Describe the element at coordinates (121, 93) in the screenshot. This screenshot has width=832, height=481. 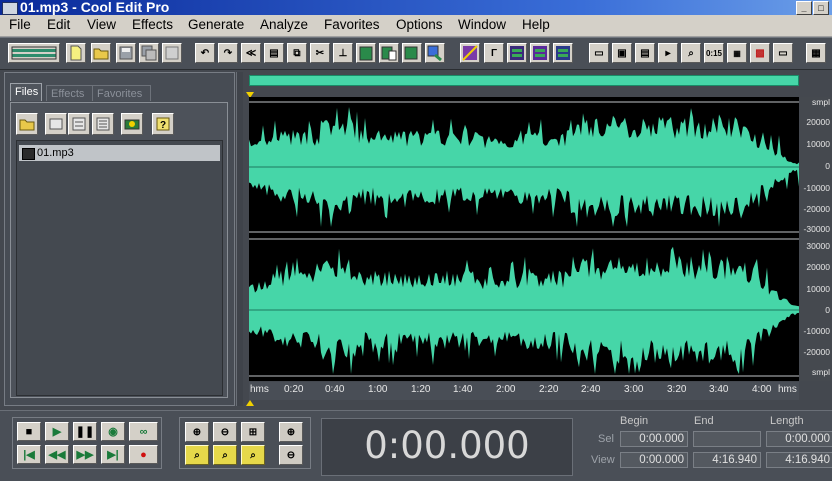
I see `tab-favorites: Favorites` at that location.